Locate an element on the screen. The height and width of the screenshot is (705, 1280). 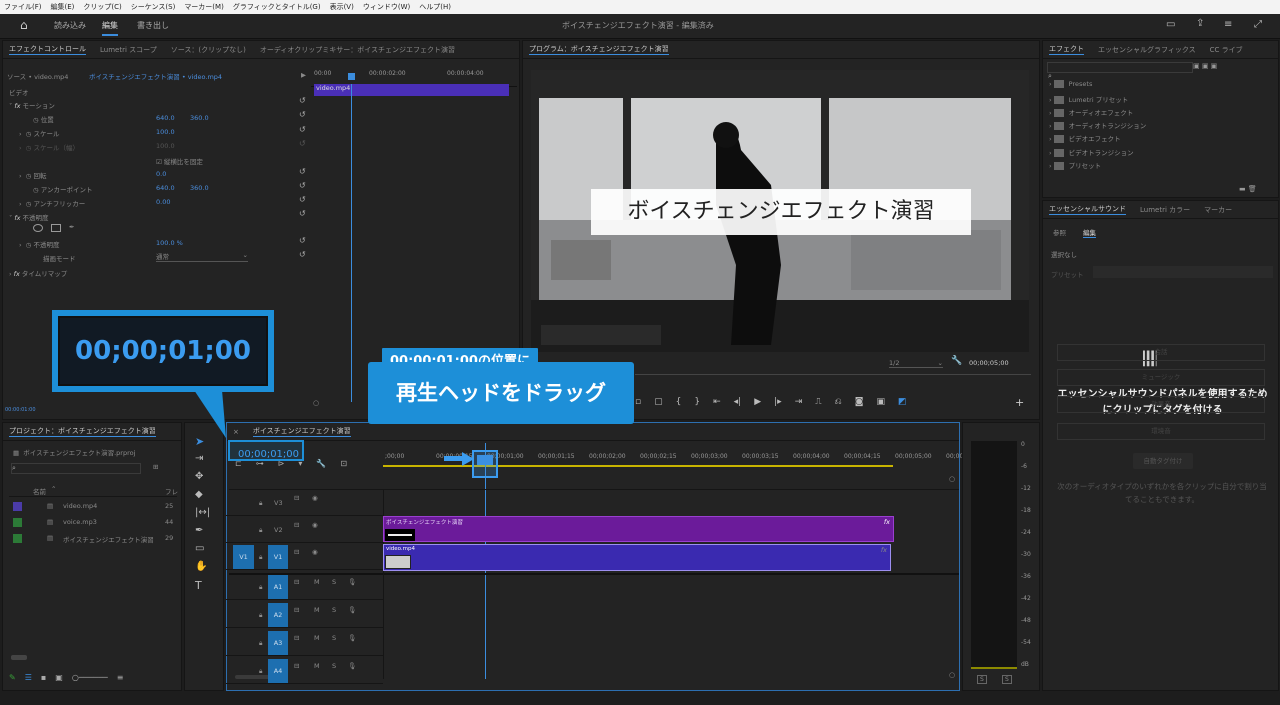
rotation-row: › ◷ 回転 is located at coordinates (32, 175).